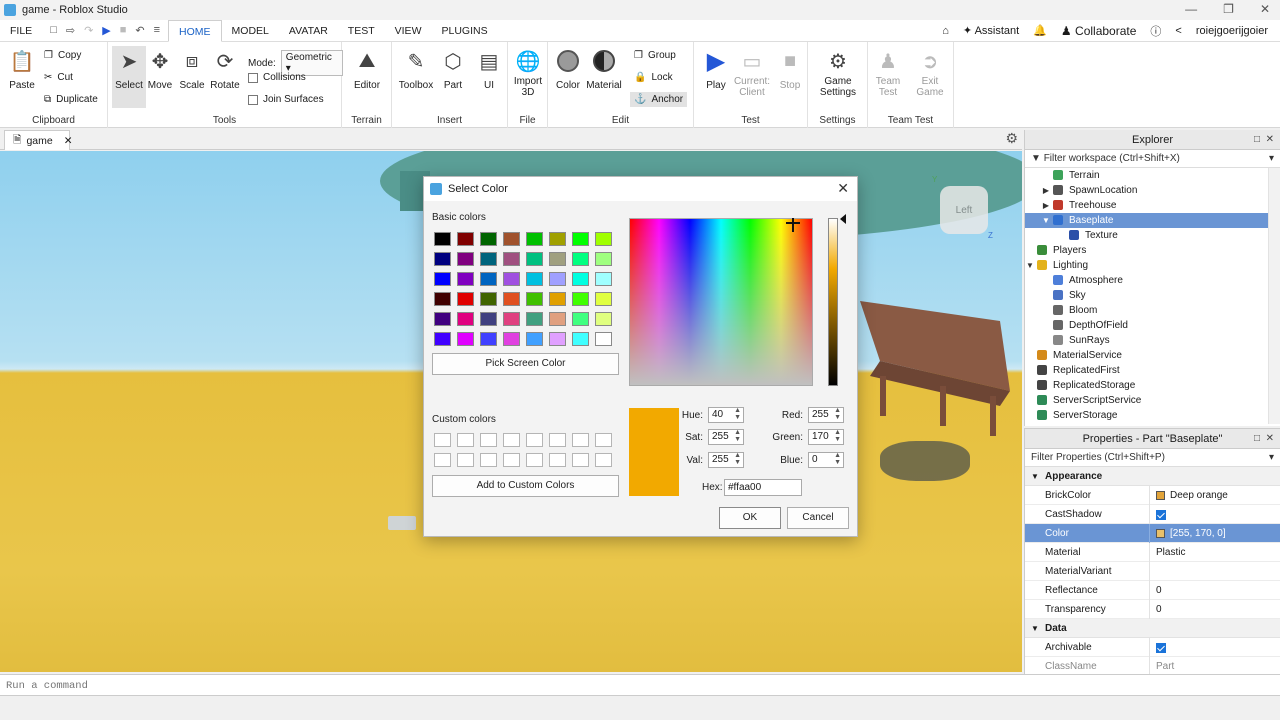  I want to click on assistant-button: ✦ Assistant, so click(991, 30).